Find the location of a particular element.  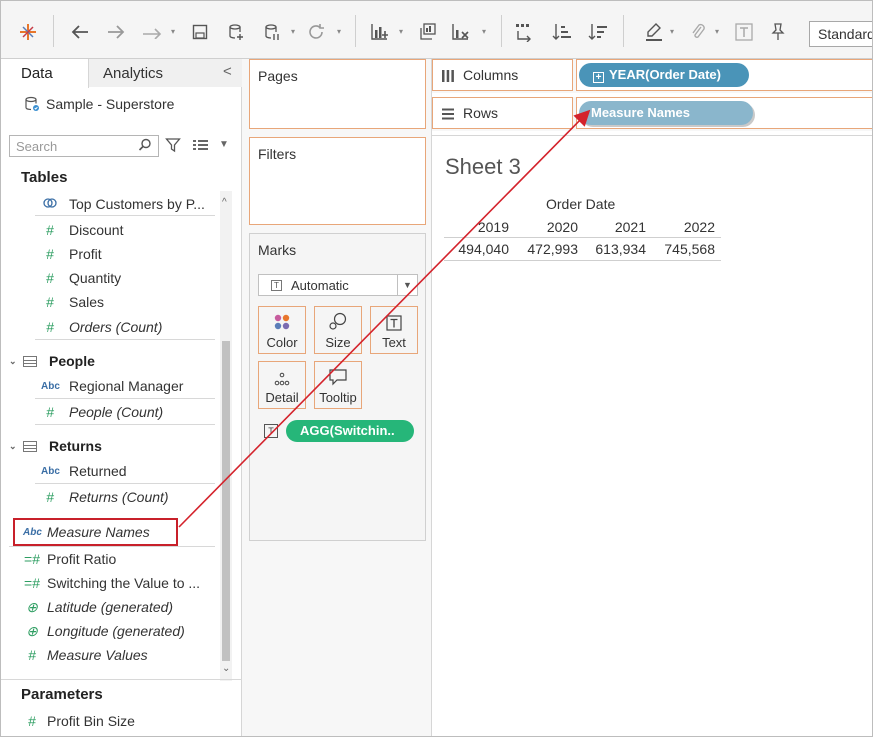

measure-names-pill: Measure Names is located at coordinates (666, 113).